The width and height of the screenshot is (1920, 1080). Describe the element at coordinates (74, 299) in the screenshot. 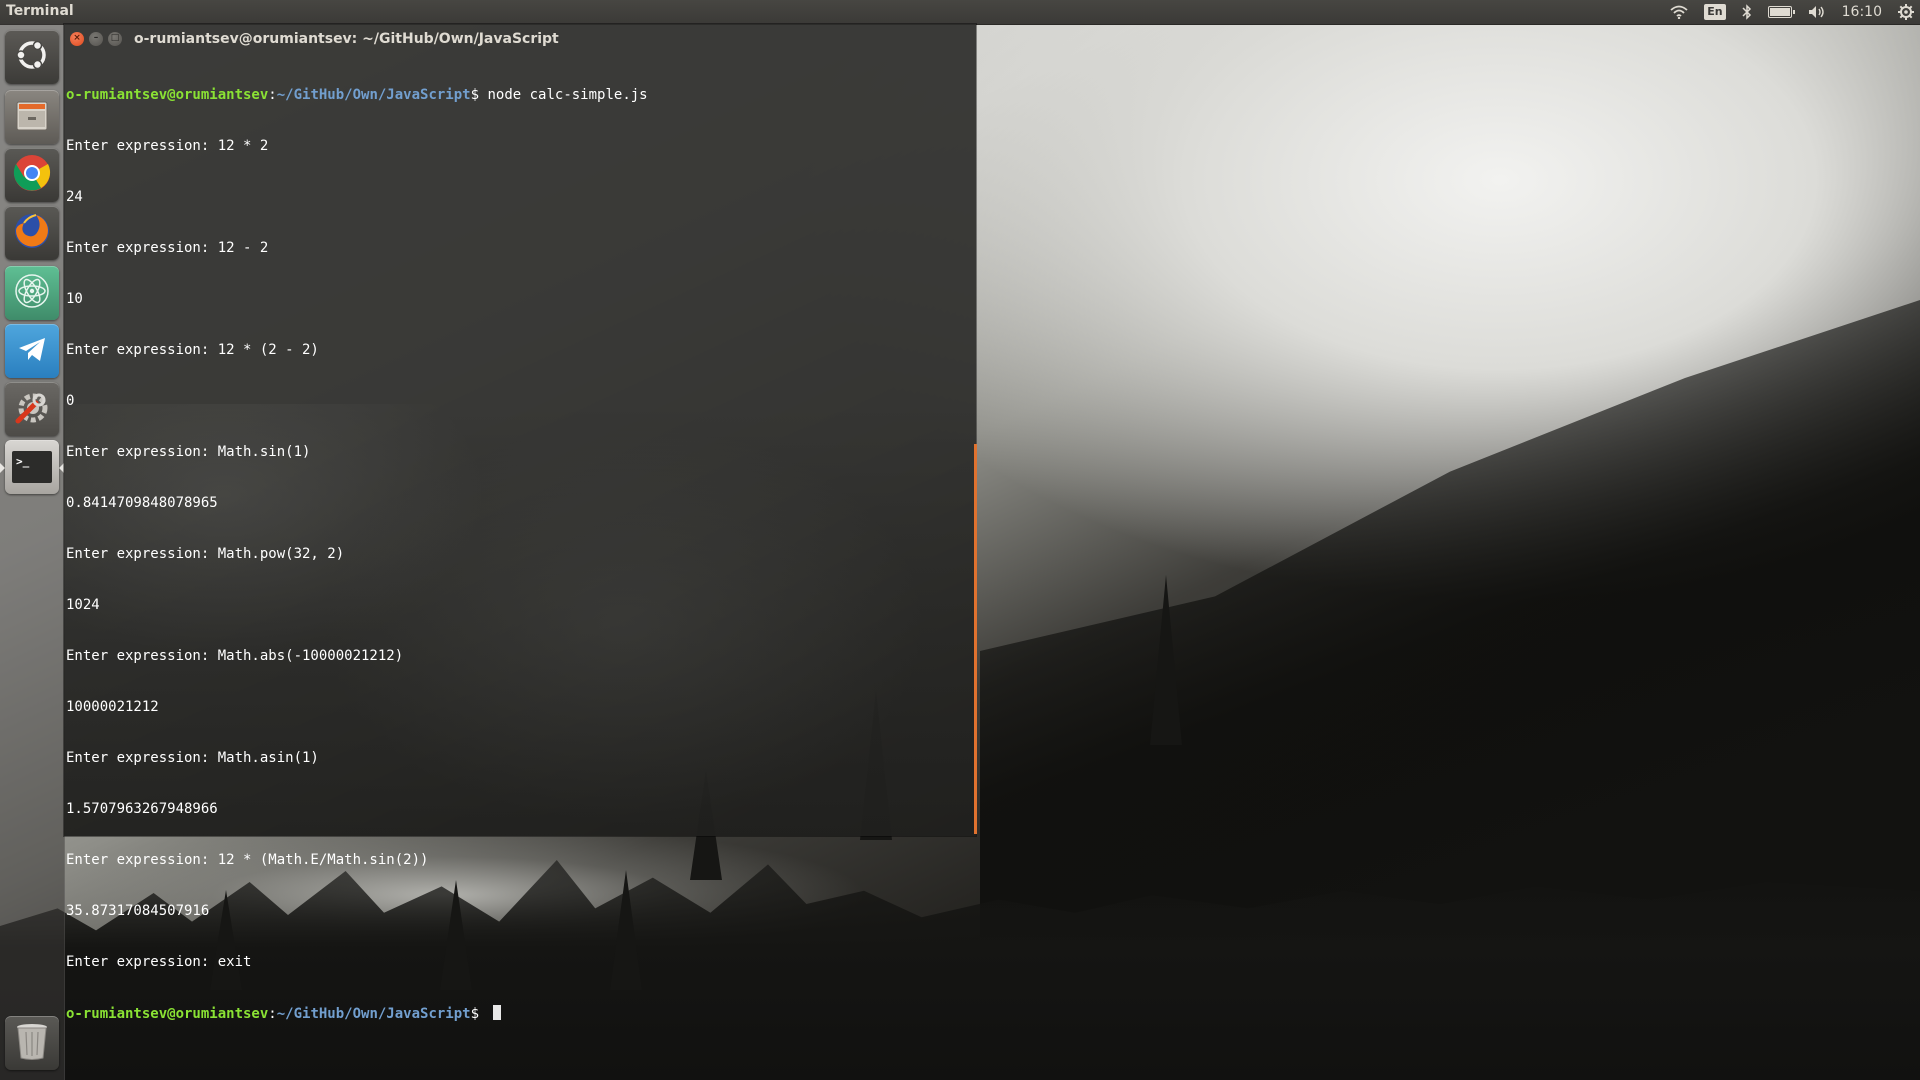

I see `output-line: 10` at that location.